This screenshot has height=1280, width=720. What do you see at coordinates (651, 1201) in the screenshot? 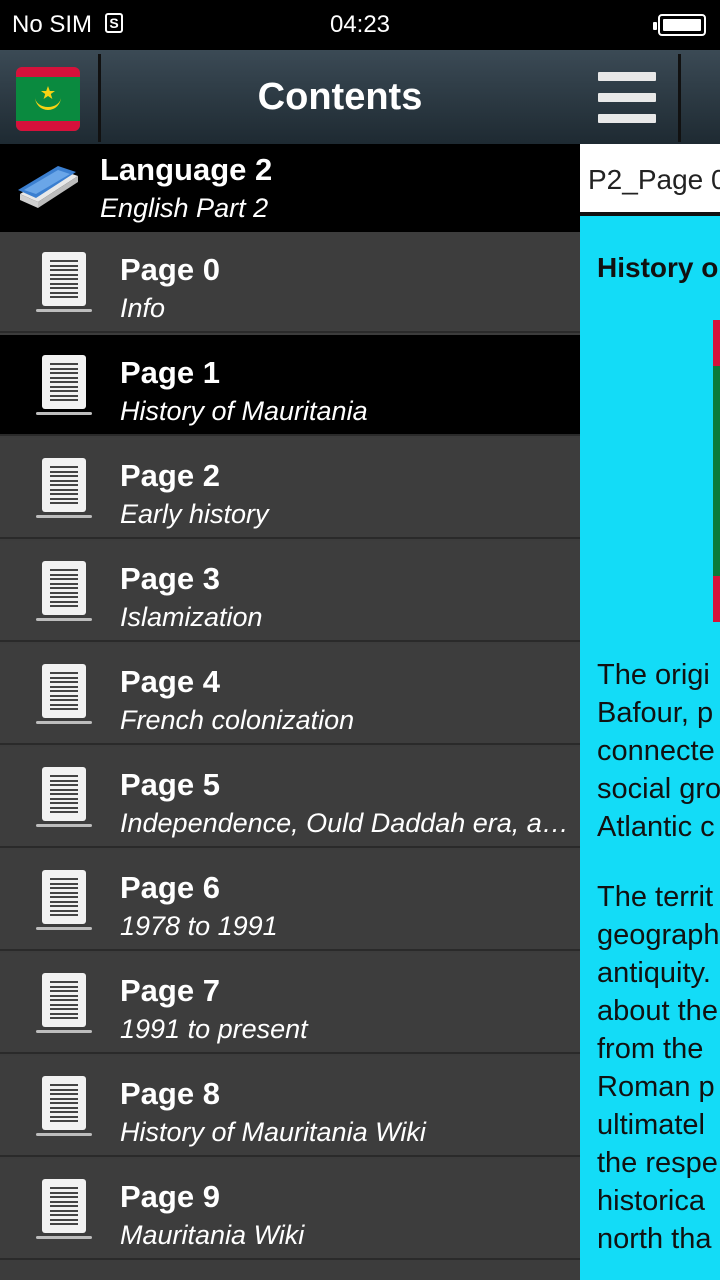
I see `paragraph-line: historica` at bounding box center [651, 1201].